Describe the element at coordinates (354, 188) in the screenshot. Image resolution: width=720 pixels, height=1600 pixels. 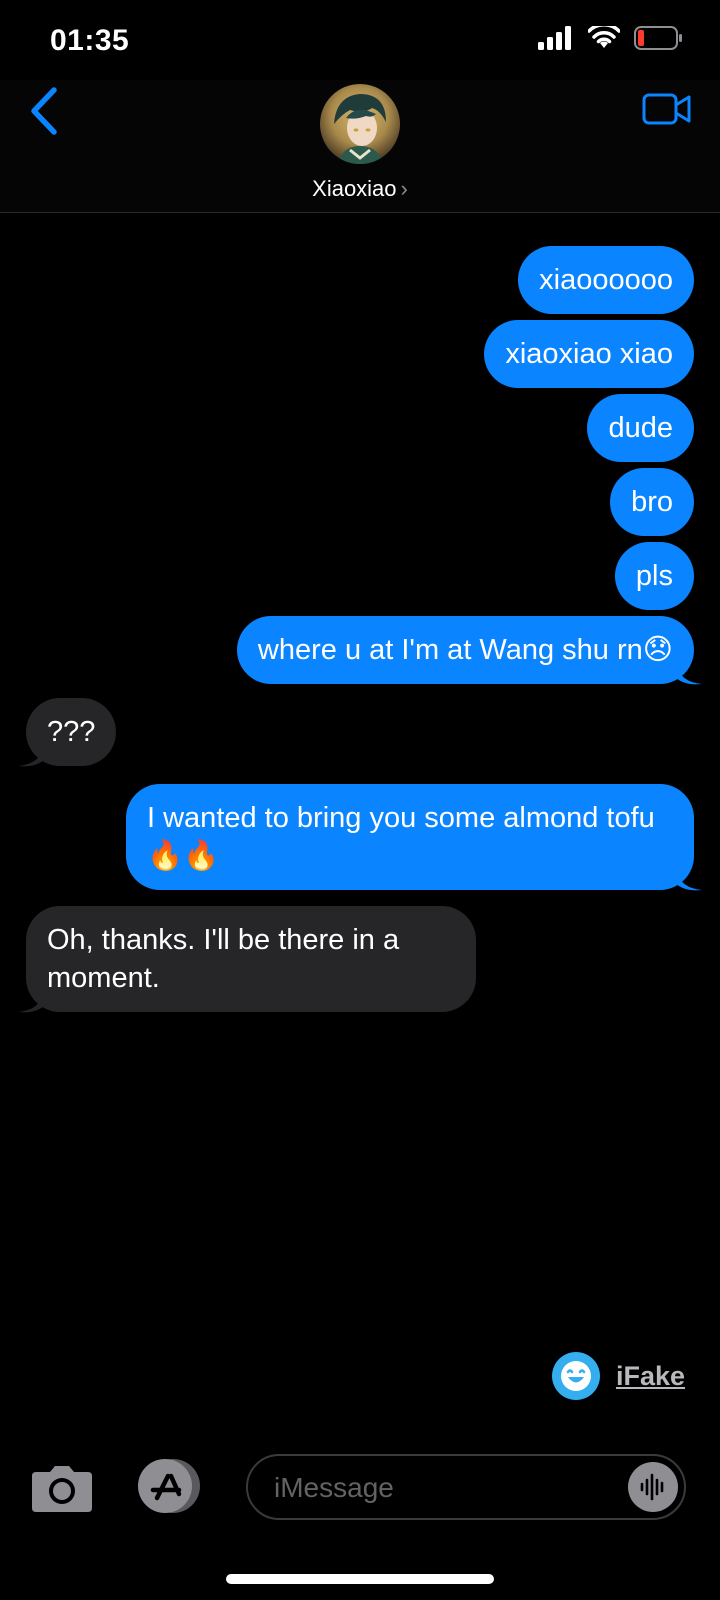
I see `contact-name: Xiaoxiao` at that location.